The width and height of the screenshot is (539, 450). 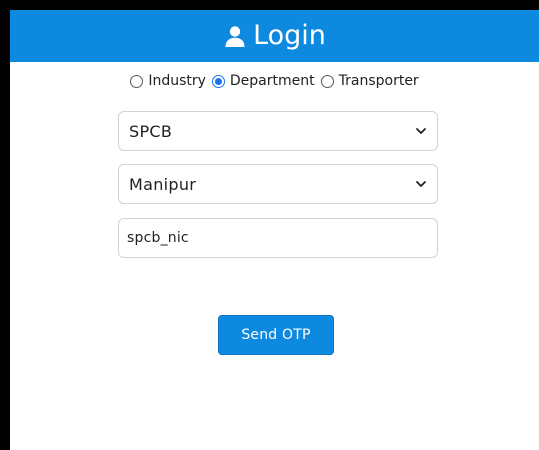 I want to click on username-value: spcb_nic, so click(x=158, y=238).